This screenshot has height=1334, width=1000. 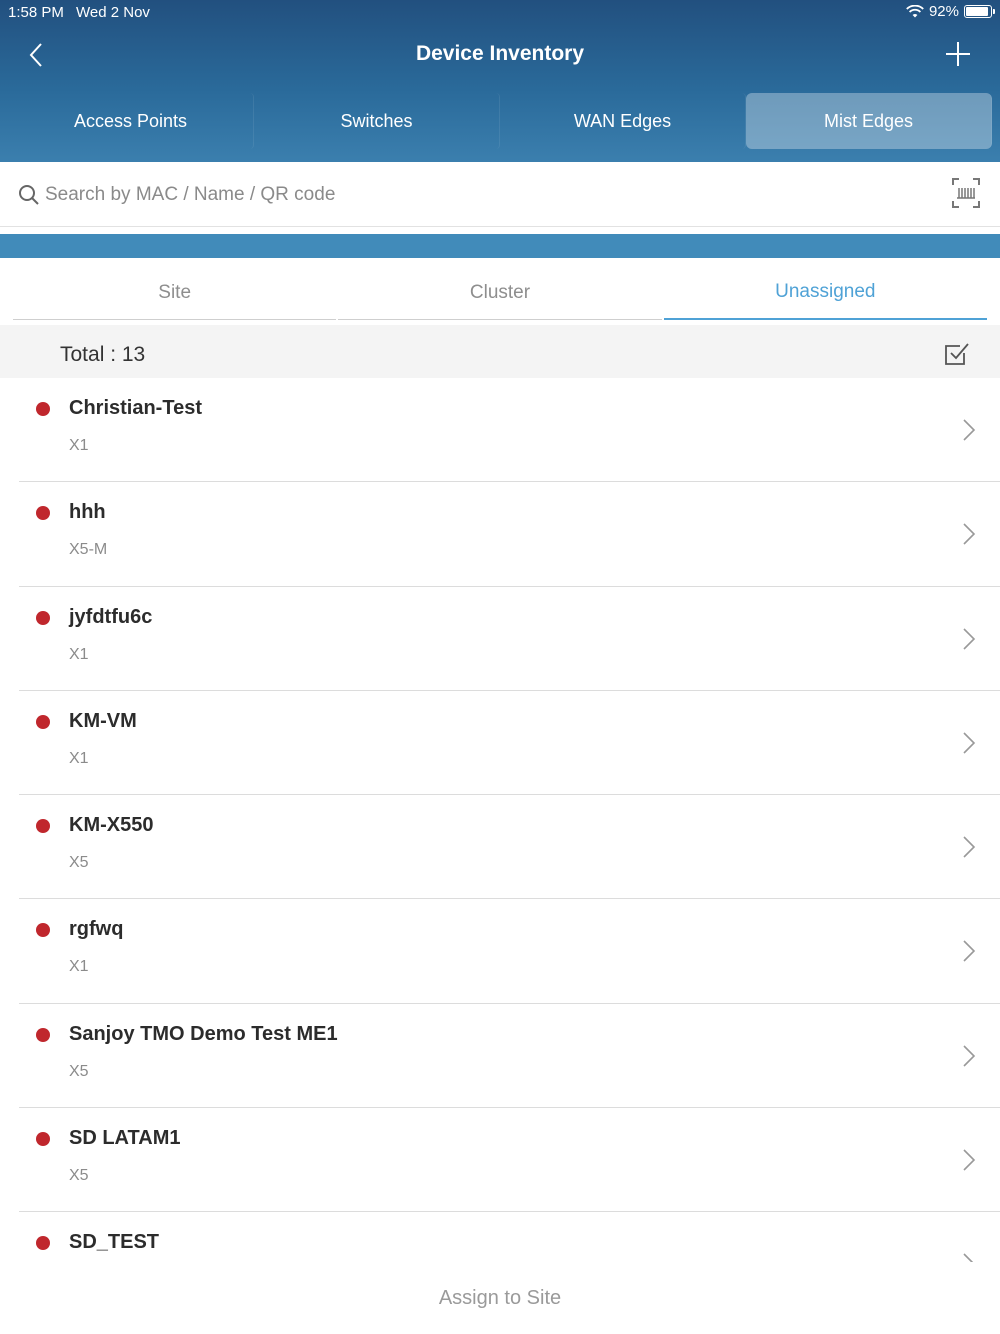 What do you see at coordinates (500, 13) in the screenshot?
I see `status-bar: 1:58 PM Wed 2 Nov 92%` at bounding box center [500, 13].